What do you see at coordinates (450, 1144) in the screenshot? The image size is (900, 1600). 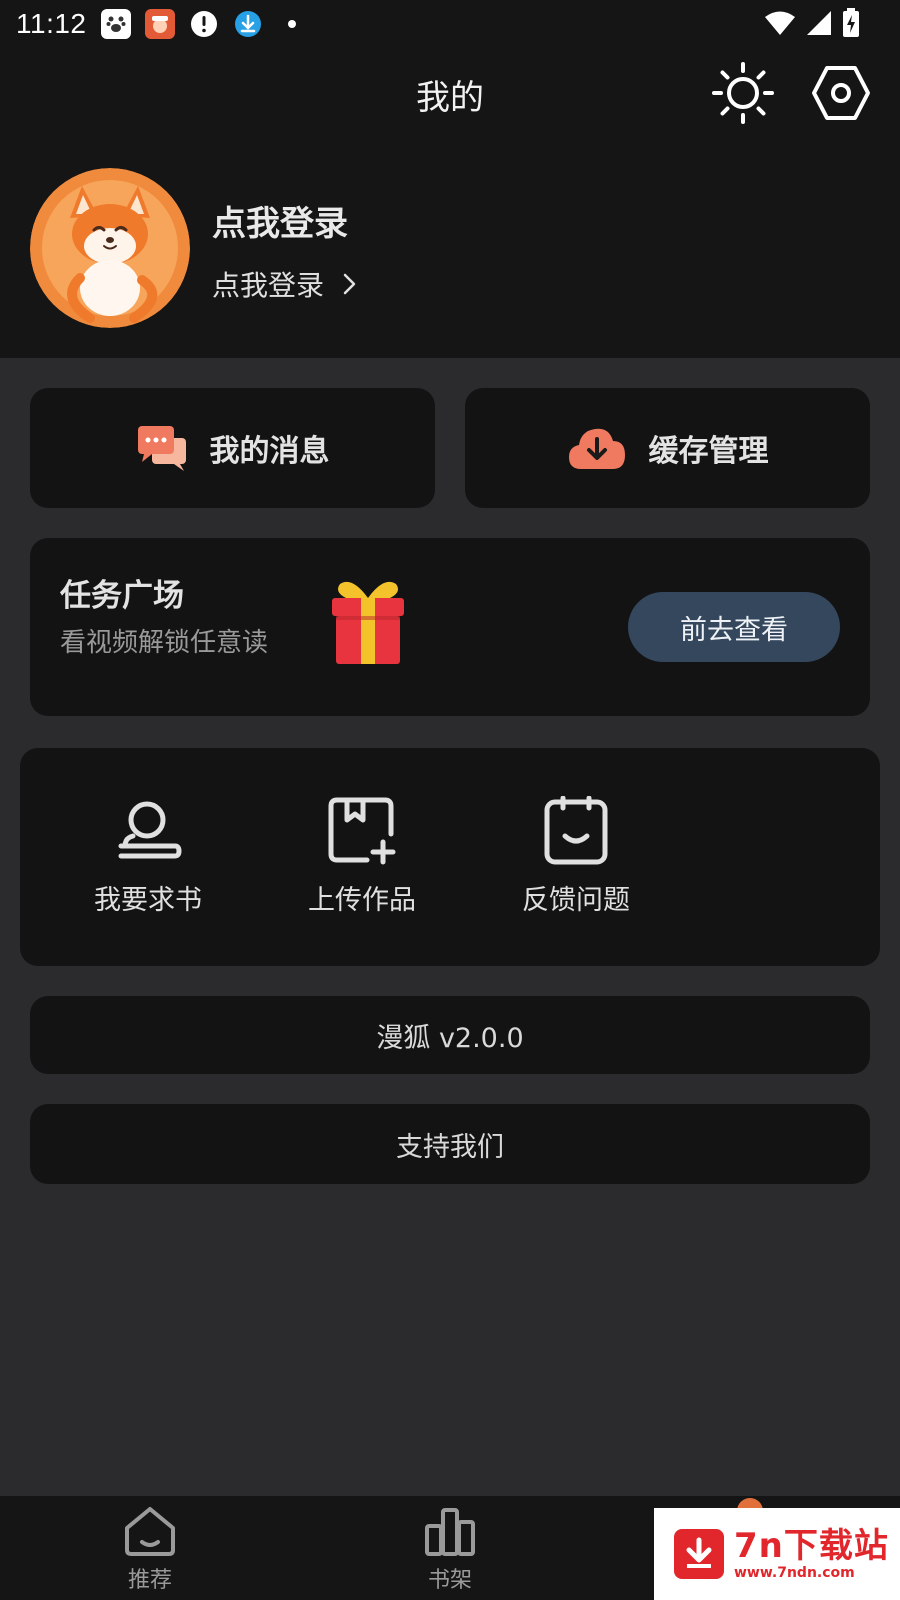 I see `support-us-row: 支持我们` at bounding box center [450, 1144].